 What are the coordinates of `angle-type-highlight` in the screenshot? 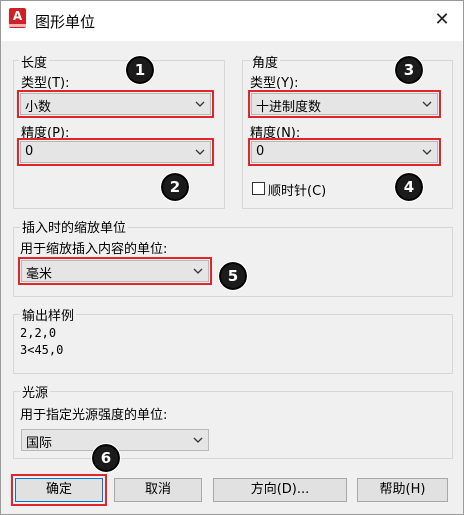 It's located at (344, 104).